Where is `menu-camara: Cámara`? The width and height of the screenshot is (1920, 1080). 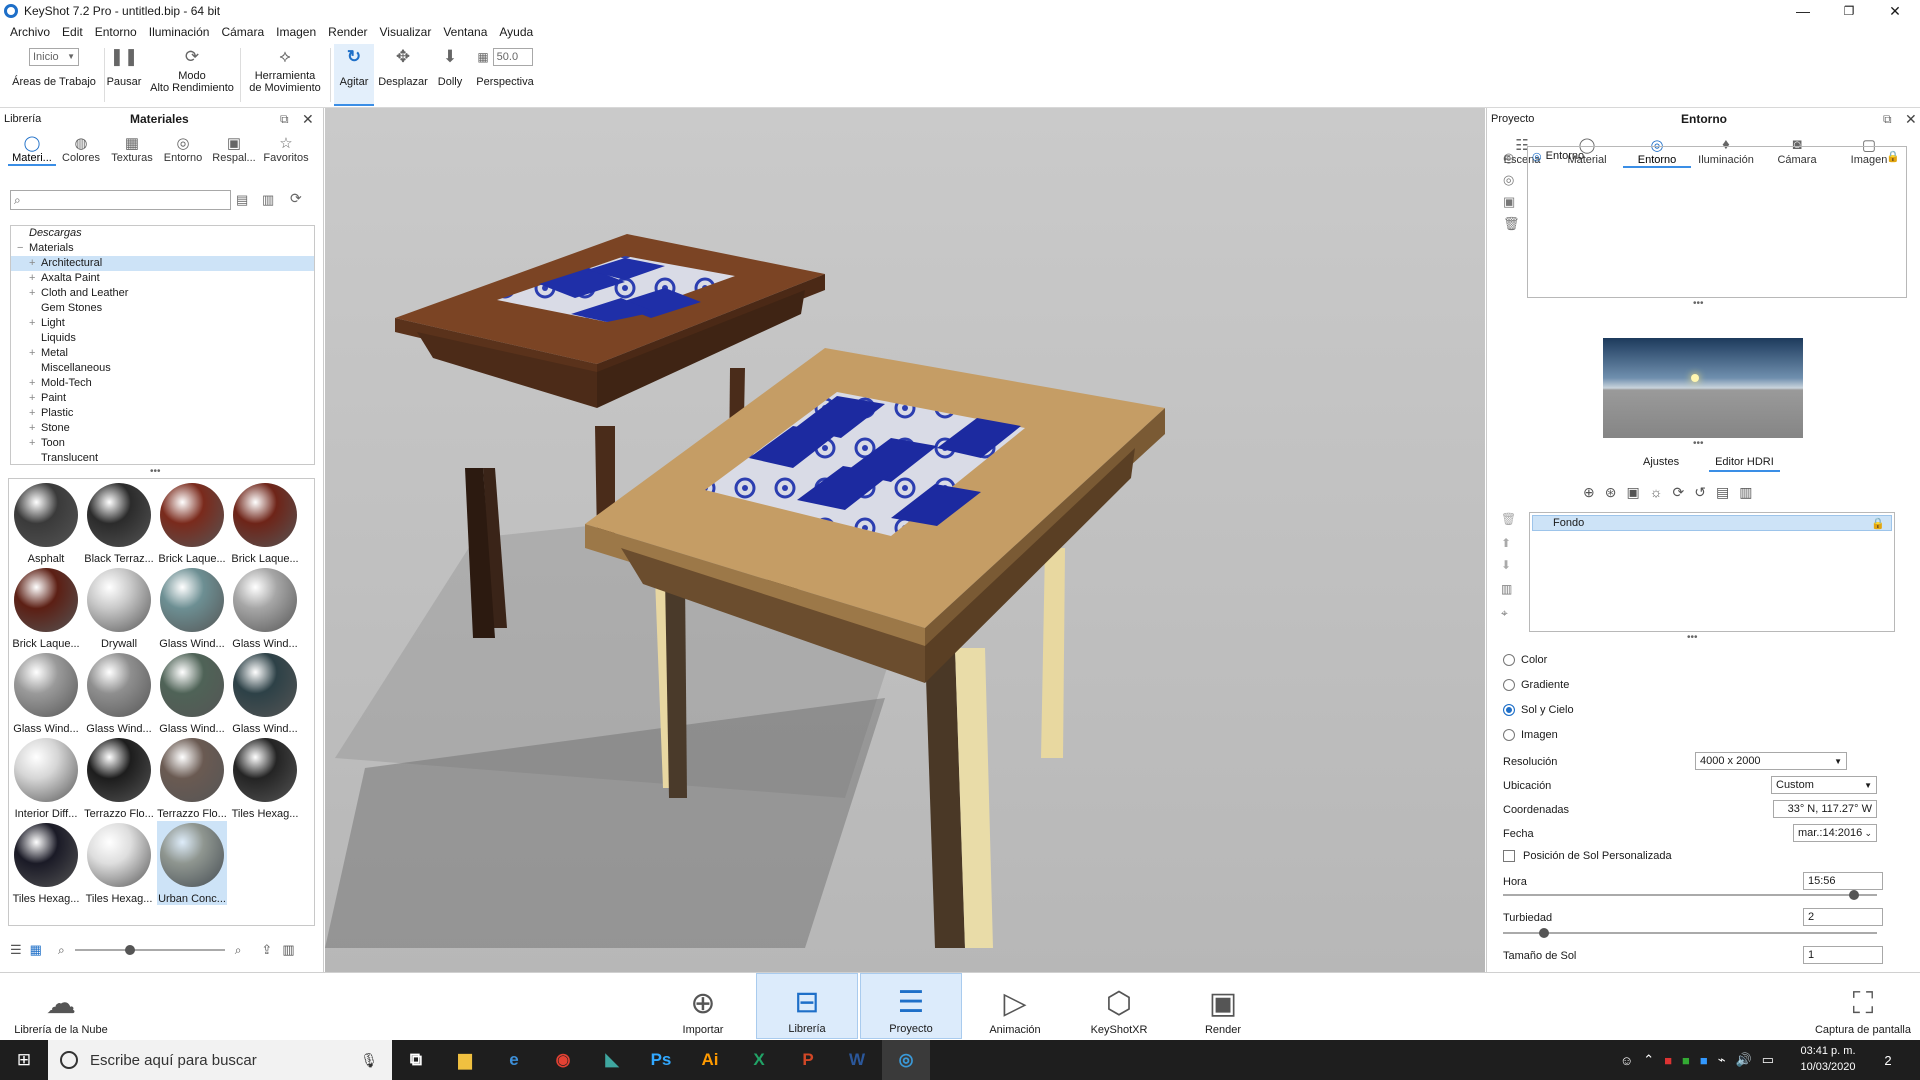 menu-camara: Cámara is located at coordinates (242, 32).